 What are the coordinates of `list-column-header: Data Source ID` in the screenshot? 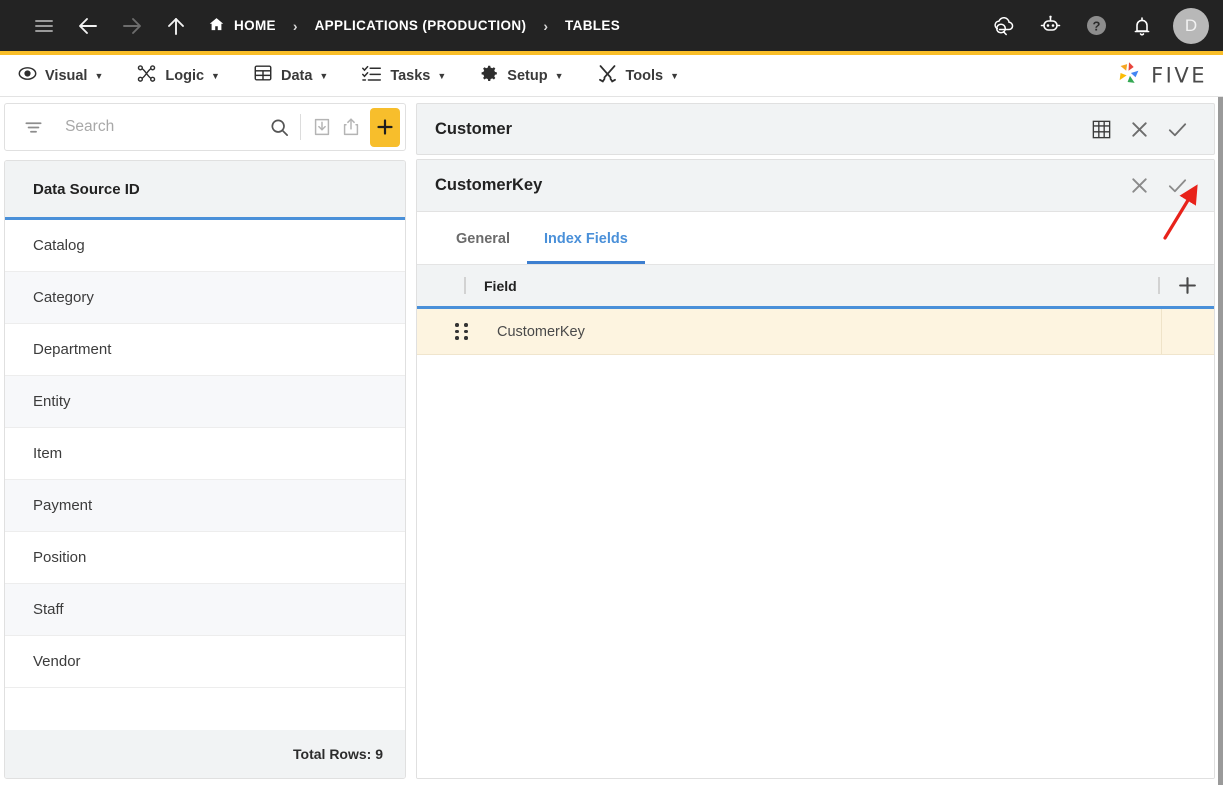 It's located at (205, 190).